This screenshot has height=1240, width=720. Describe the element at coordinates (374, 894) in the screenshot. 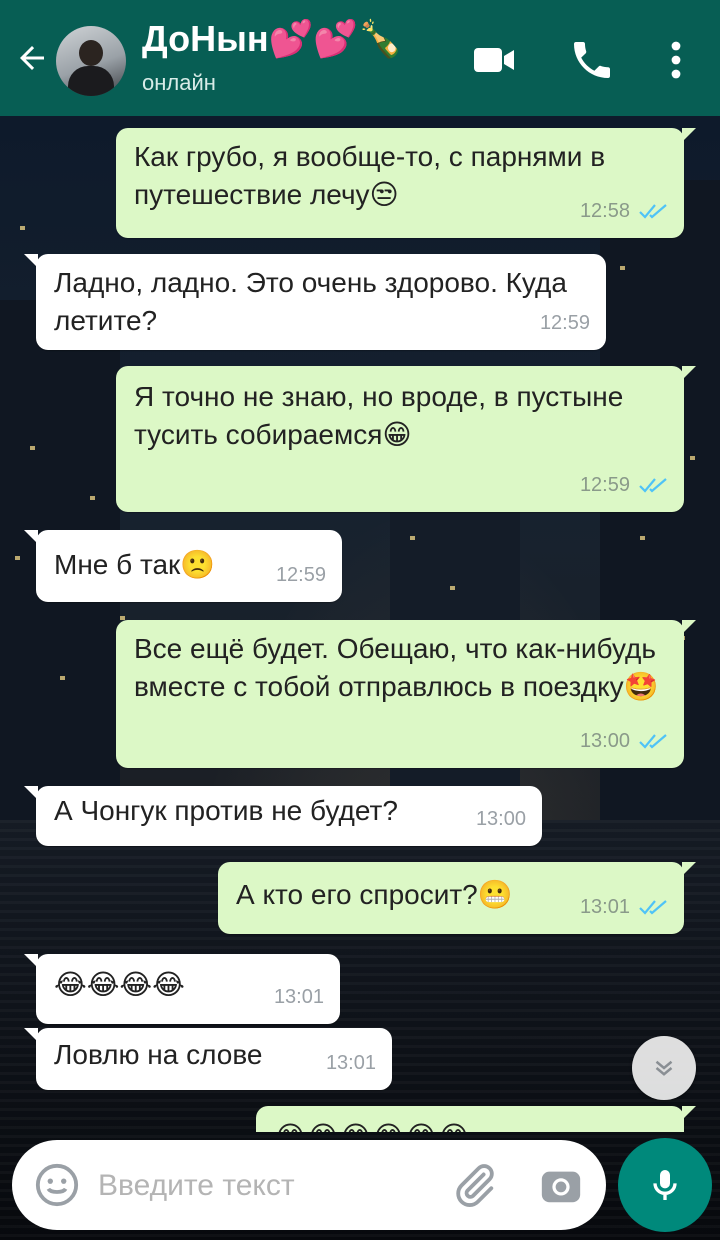

I see `message-text: А кто его спросит?😬` at that location.